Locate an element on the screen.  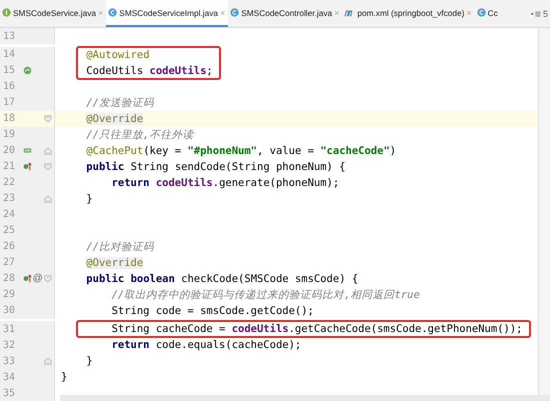
code-text: String sendCode(String phoneNum) { is located at coordinates (238, 166).